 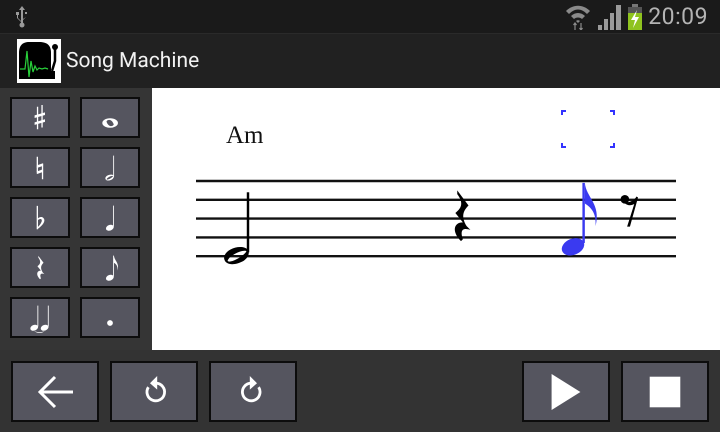 I want to click on quarter-note-button, so click(x=110, y=217).